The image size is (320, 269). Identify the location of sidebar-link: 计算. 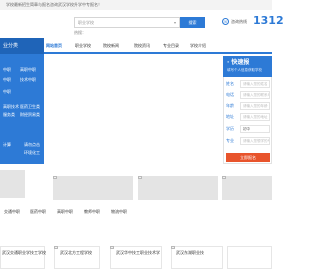
(7, 145).